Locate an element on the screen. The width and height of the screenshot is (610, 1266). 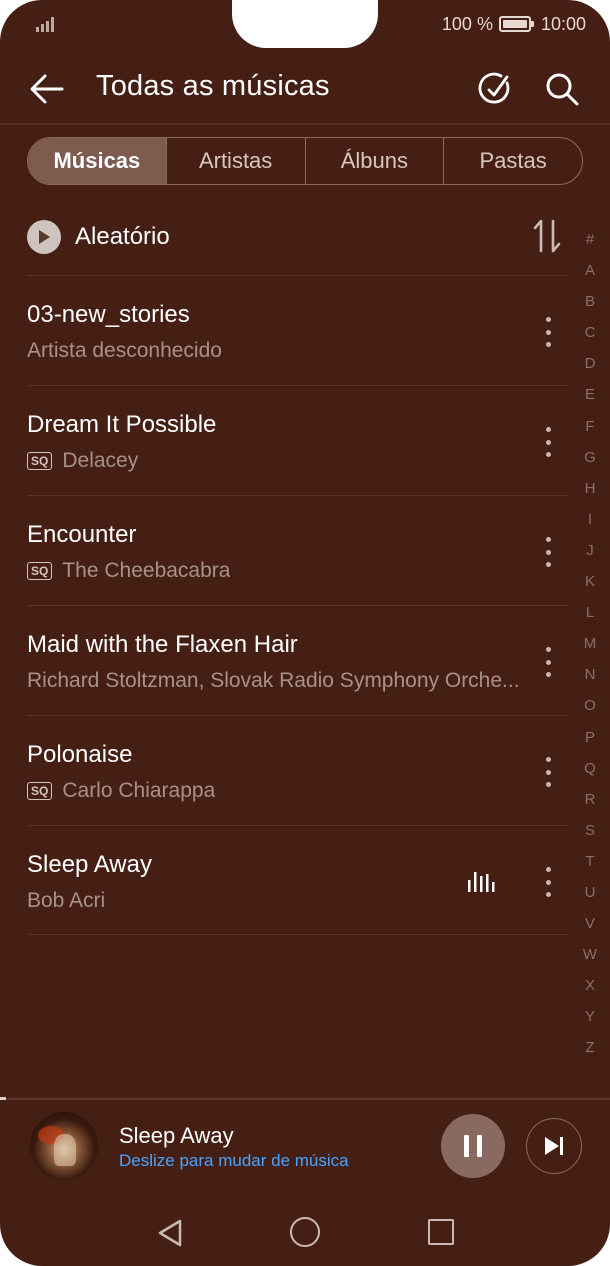
status-right: 100 % 10:00 is located at coordinates (514, 24).